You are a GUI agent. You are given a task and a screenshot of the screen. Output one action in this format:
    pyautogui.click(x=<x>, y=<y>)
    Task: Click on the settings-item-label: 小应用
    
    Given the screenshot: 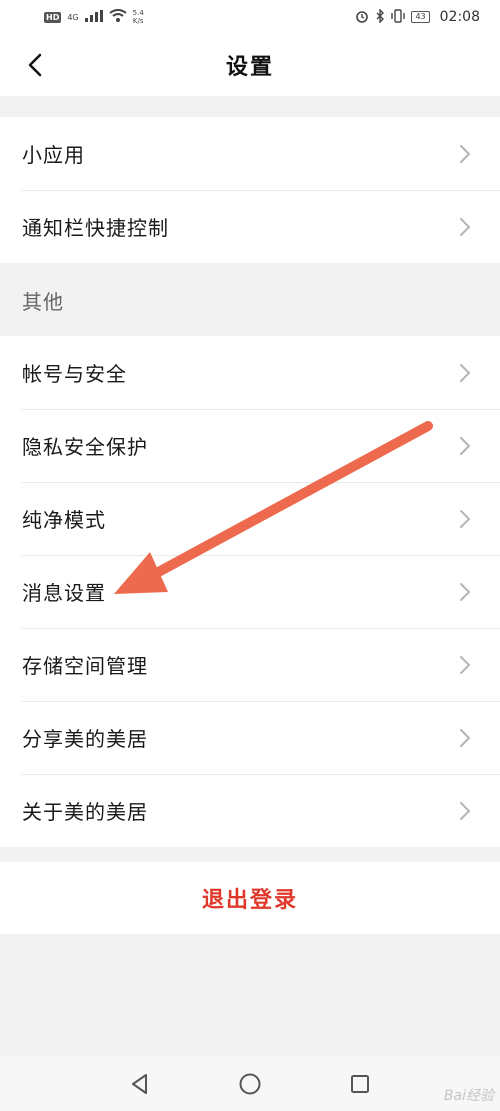 What is the action you would take?
    pyautogui.click(x=53, y=155)
    